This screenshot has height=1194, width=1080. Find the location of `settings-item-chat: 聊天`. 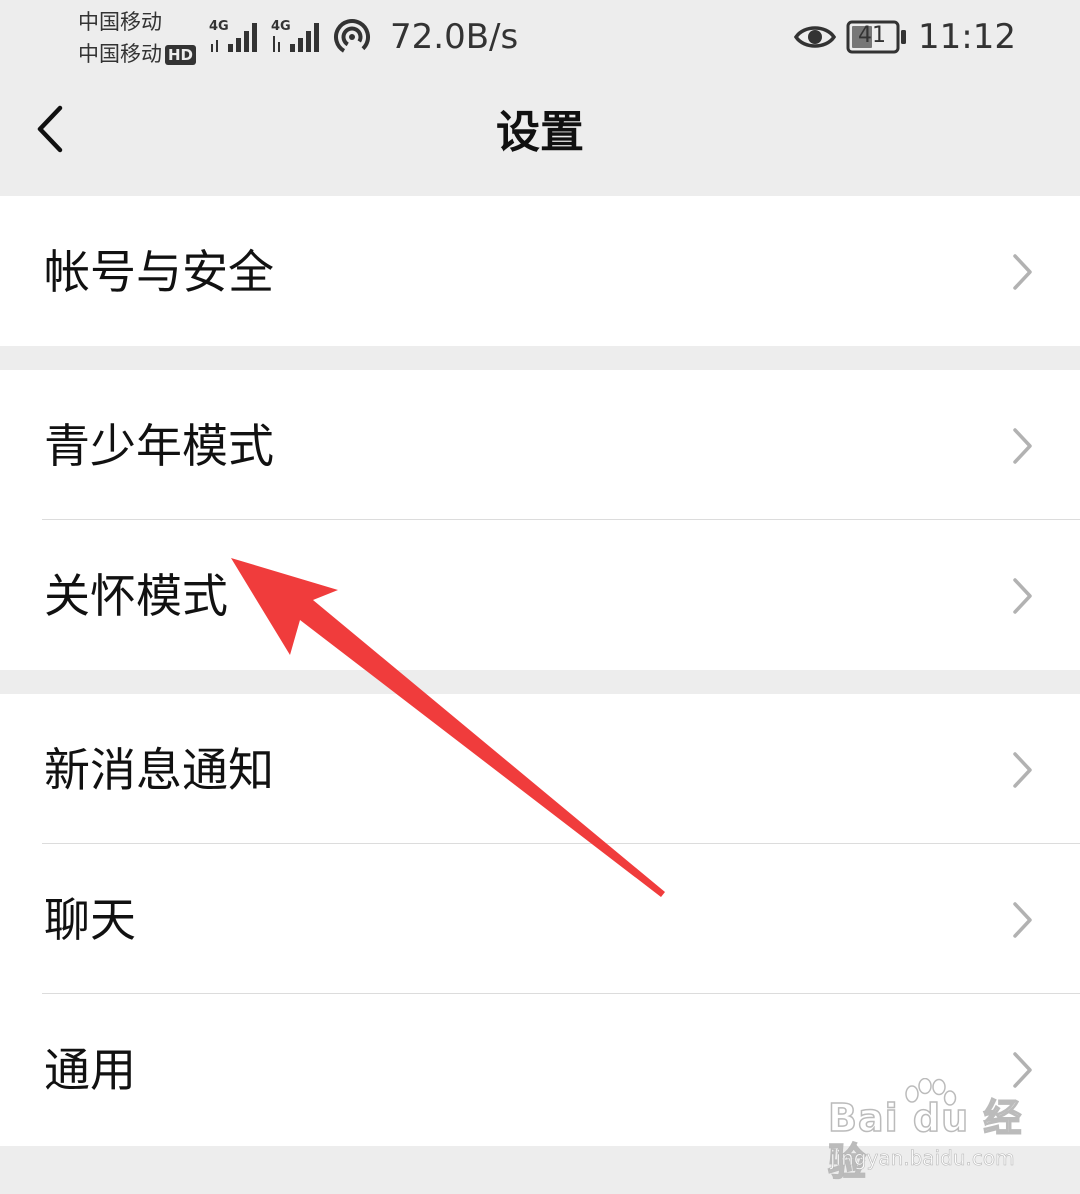

settings-item-chat: 聊天 is located at coordinates (540, 918).